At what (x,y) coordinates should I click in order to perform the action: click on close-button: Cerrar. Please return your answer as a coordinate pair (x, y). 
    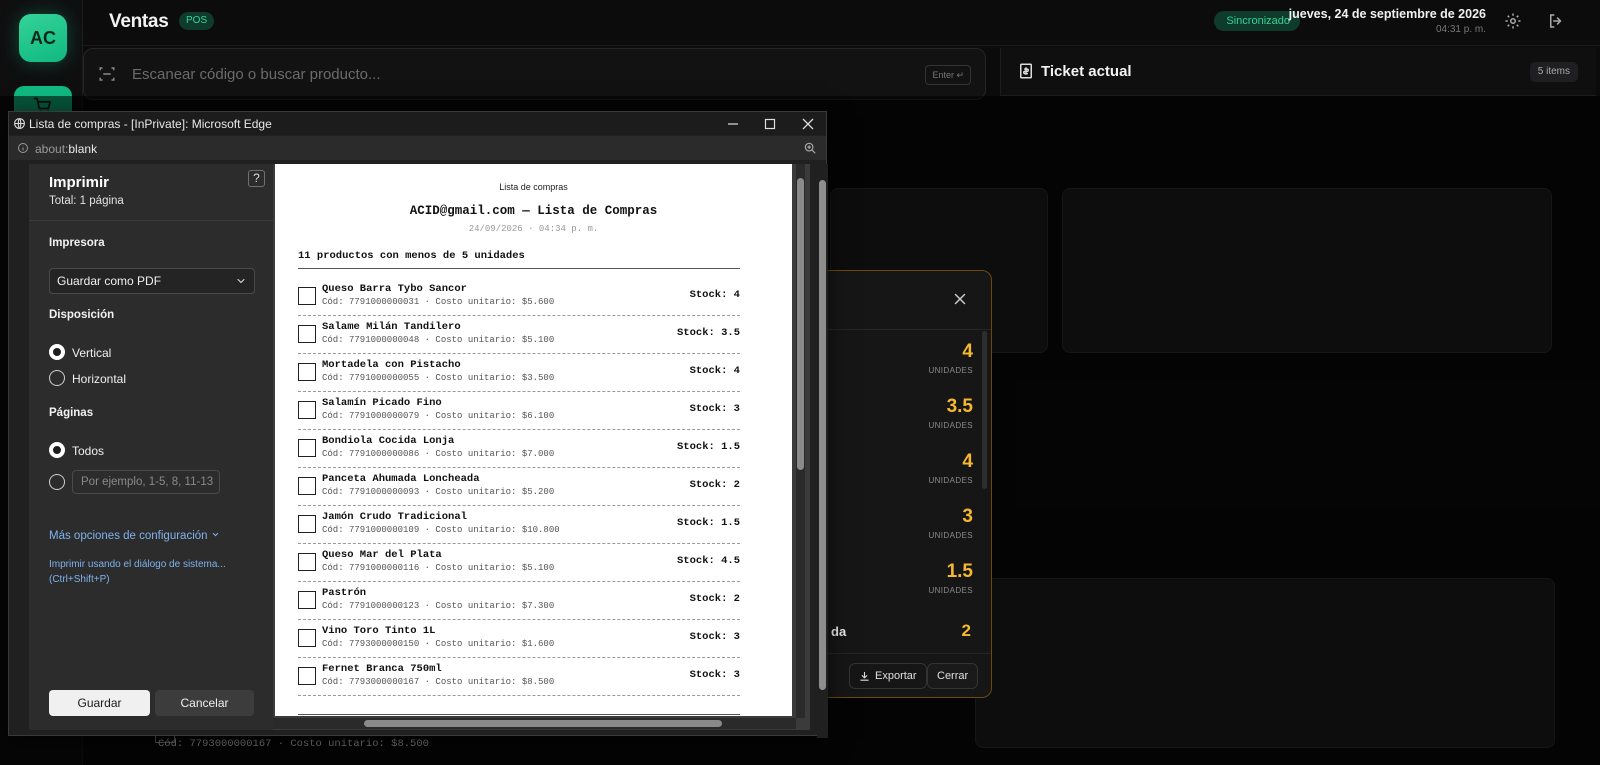
    Looking at the image, I should click on (953, 676).